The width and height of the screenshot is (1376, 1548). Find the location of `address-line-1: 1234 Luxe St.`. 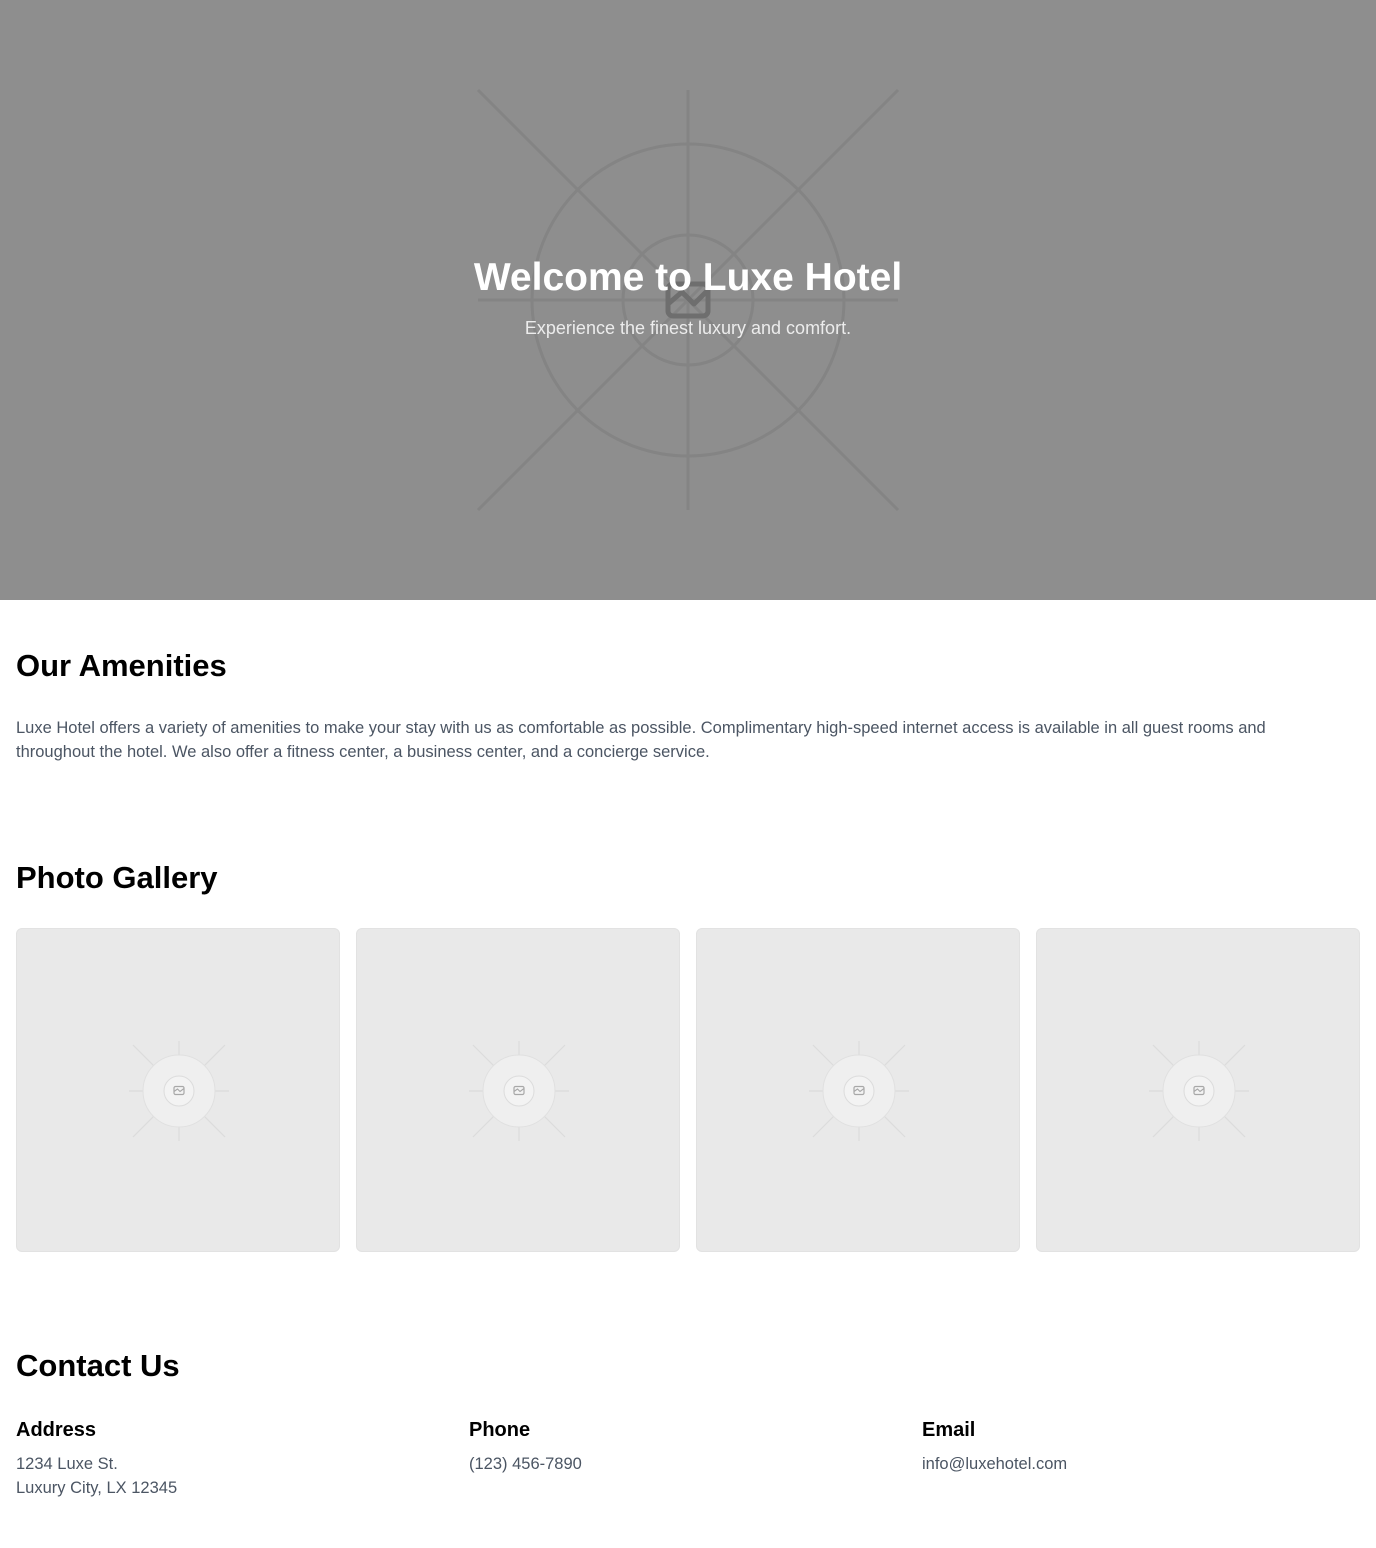

address-line-1: 1234 Luxe St. is located at coordinates (67, 1464).